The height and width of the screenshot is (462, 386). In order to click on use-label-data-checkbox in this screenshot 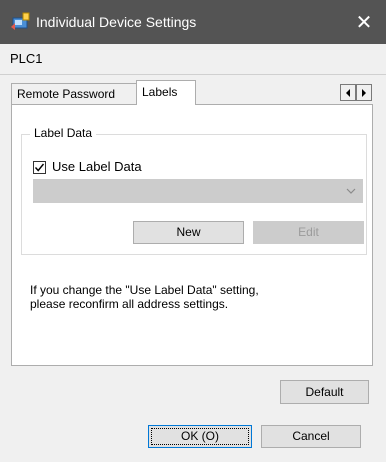, I will do `click(39, 167)`.